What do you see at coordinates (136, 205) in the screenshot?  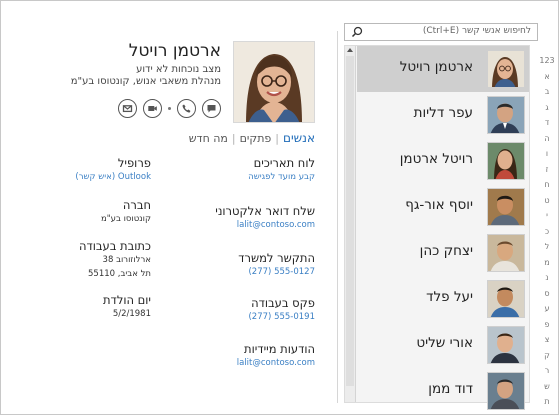 I see `company-label: חברה` at bounding box center [136, 205].